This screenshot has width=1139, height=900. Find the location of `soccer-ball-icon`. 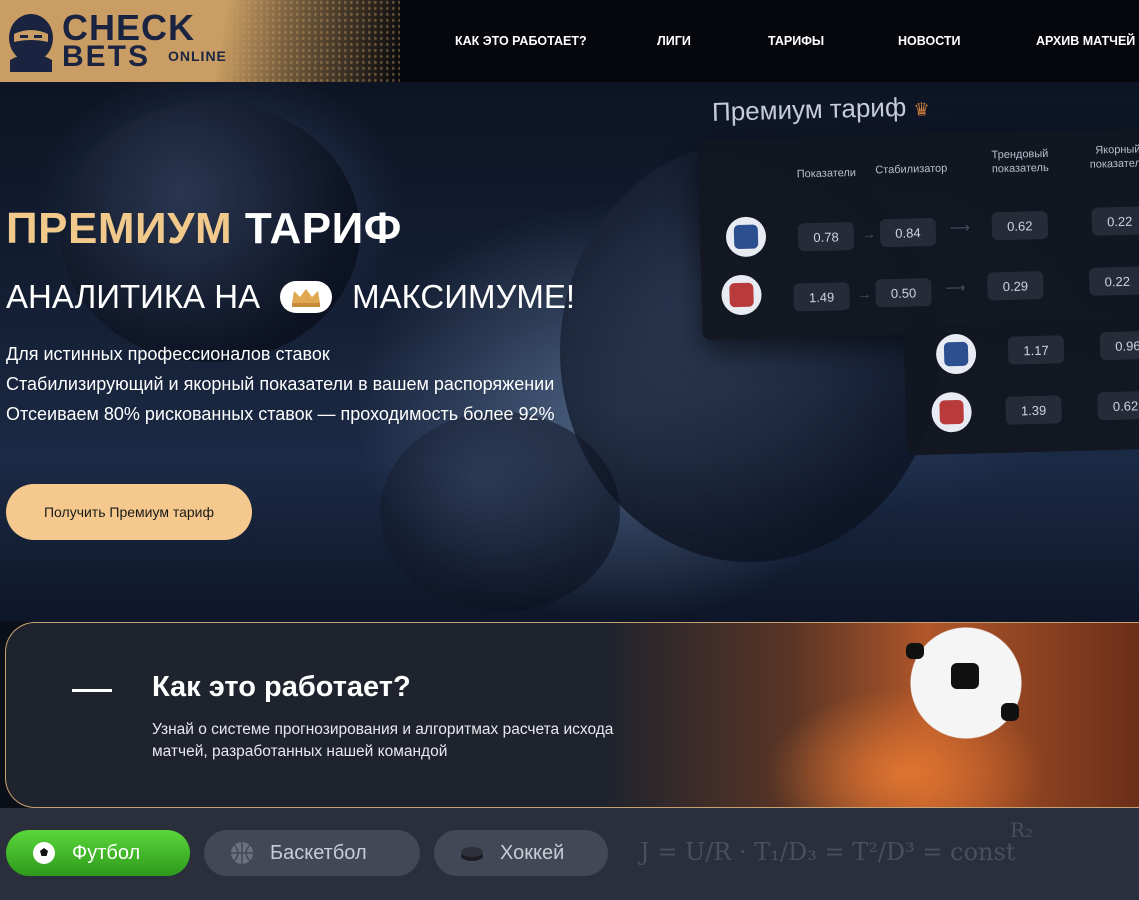

soccer-ball-icon is located at coordinates (44, 853).